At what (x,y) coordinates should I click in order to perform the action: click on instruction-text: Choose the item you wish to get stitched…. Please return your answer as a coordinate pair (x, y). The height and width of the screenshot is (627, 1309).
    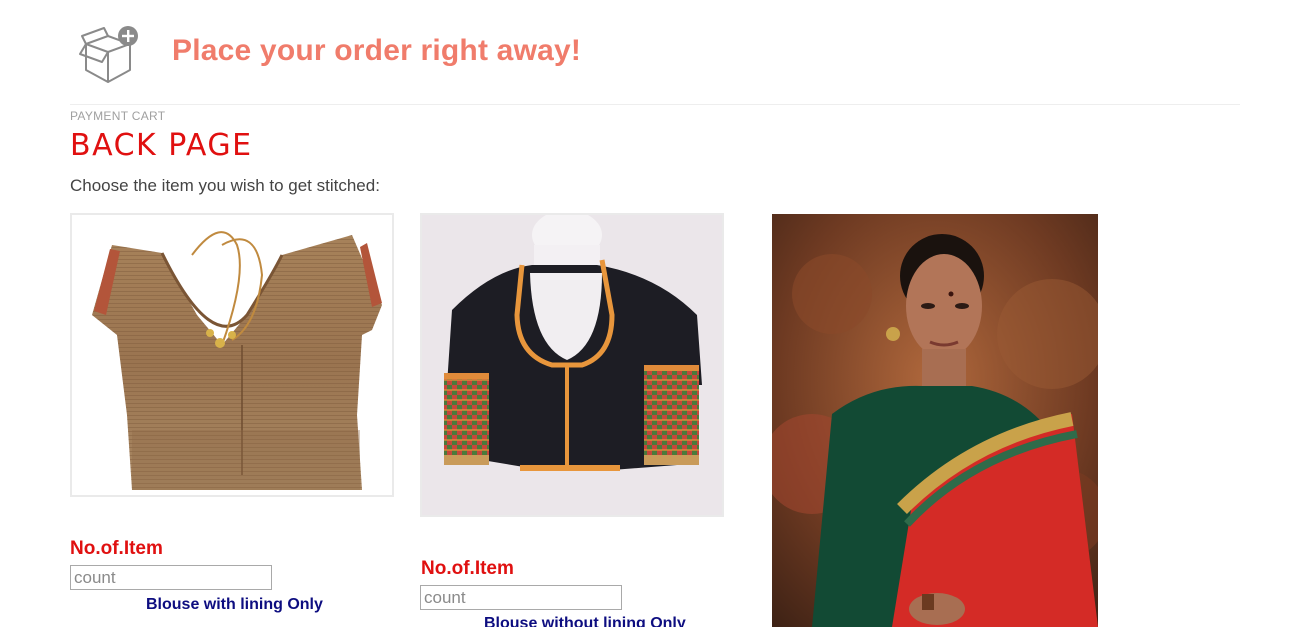
    Looking at the image, I should click on (225, 185).